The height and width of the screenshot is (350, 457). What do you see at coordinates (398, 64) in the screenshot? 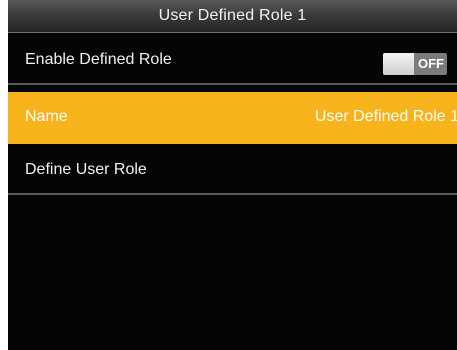
I see `toggle-knob` at bounding box center [398, 64].